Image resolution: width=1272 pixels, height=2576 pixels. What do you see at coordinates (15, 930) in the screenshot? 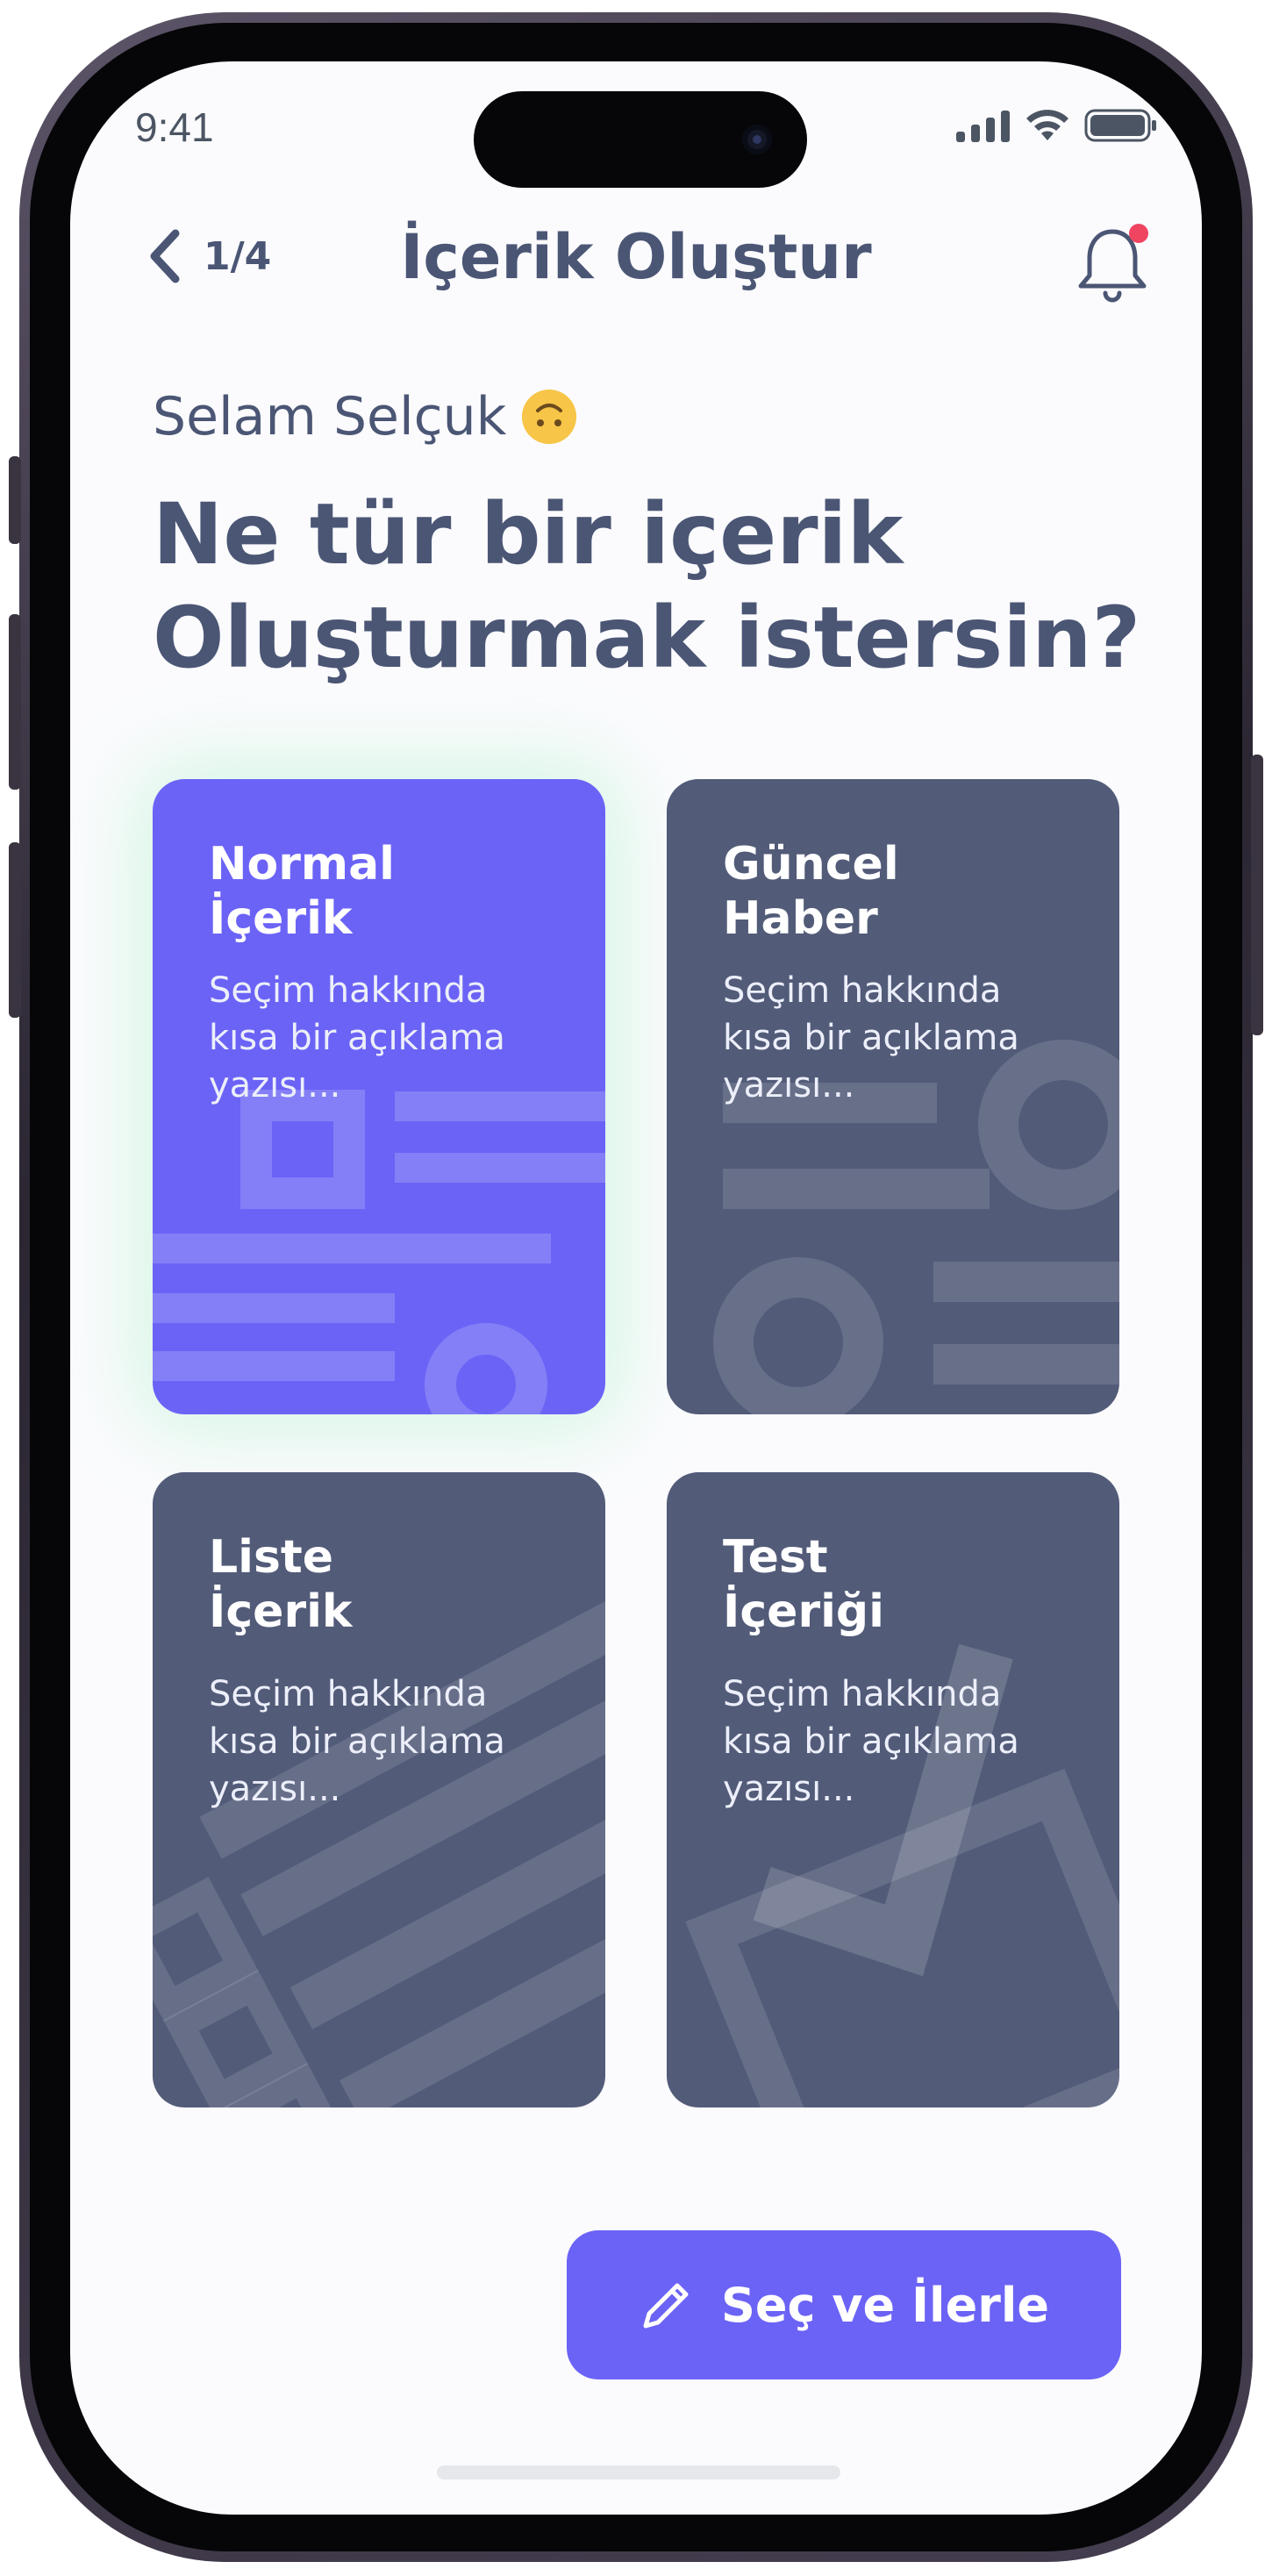
I see `volume-down-button` at bounding box center [15, 930].